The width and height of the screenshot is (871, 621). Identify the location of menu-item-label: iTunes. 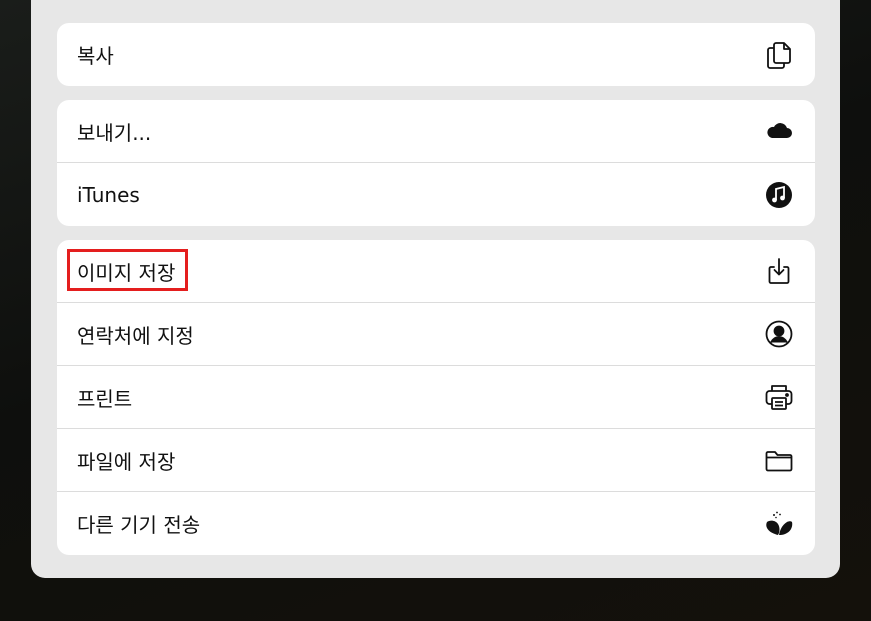
(108, 194).